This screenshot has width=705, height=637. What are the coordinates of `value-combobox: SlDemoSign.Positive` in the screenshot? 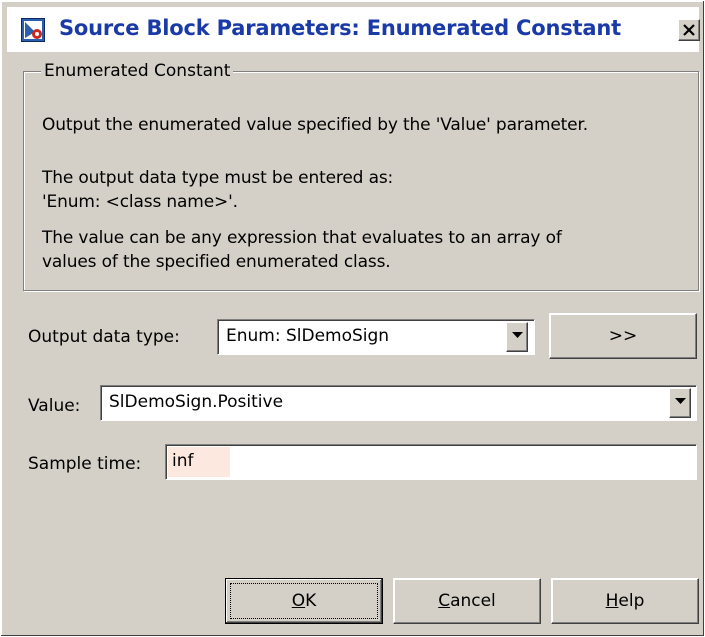 It's located at (398, 403).